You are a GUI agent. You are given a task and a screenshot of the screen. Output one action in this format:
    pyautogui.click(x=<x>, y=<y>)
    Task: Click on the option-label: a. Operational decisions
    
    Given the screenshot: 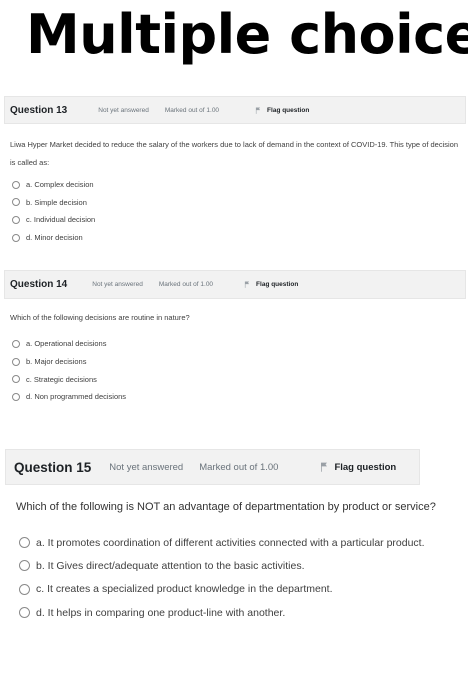 What is the action you would take?
    pyautogui.click(x=66, y=344)
    